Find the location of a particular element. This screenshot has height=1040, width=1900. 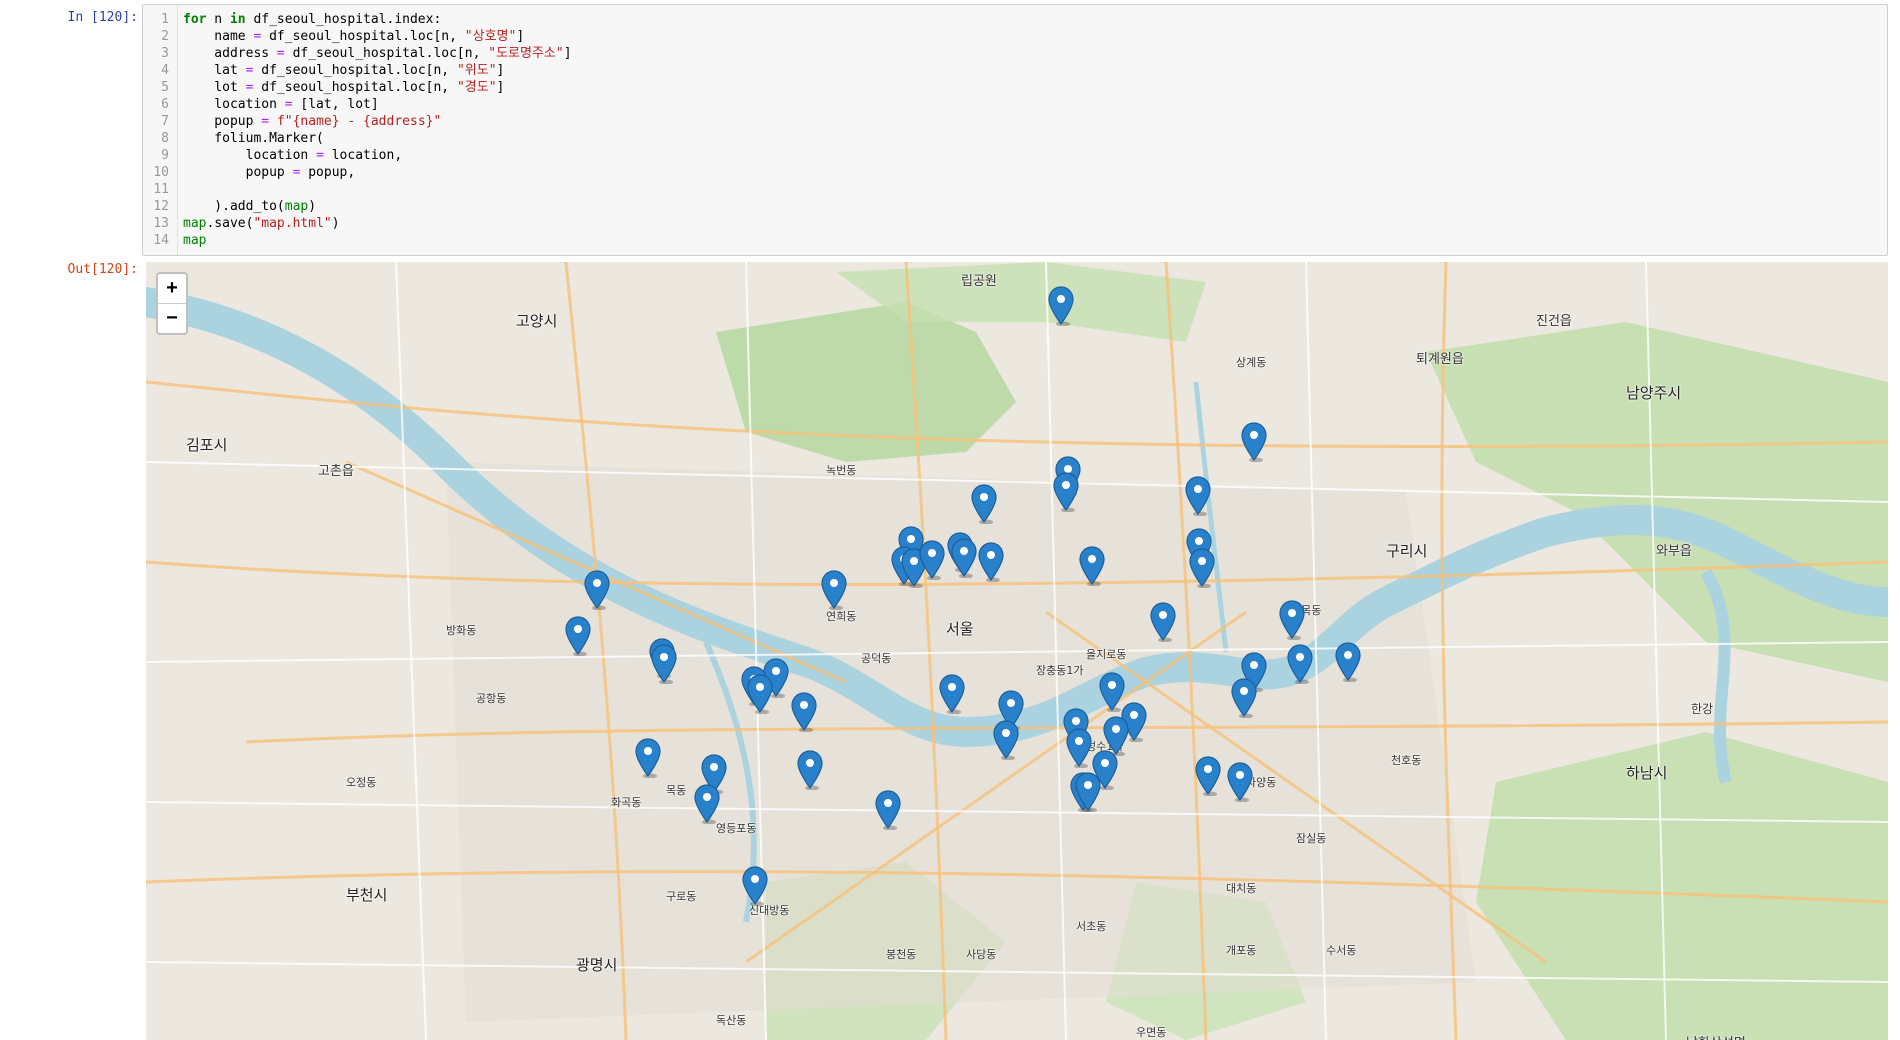

map-place-label: 잠실동 is located at coordinates (1311, 838).